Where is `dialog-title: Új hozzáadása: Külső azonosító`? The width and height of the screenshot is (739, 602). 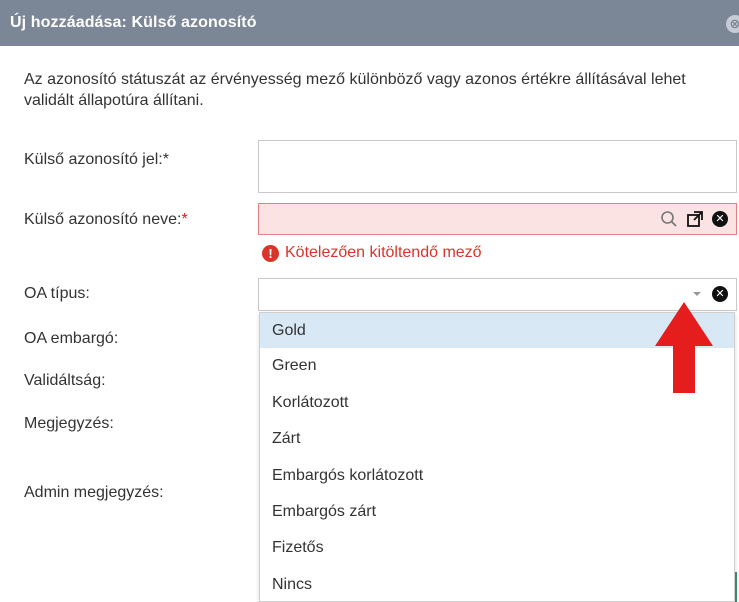 dialog-title: Új hozzáadása: Külső azonosító is located at coordinates (133, 22).